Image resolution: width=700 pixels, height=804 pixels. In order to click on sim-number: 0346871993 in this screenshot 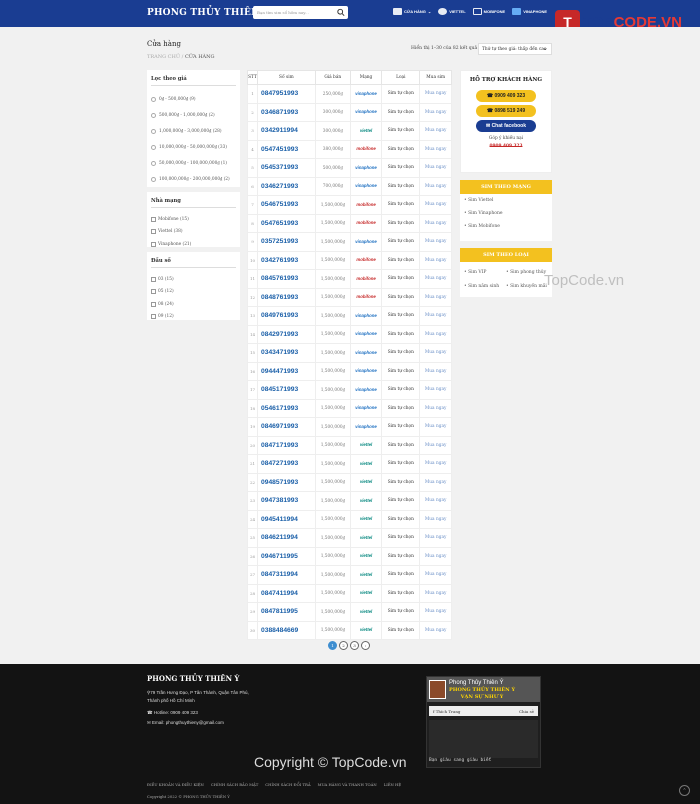, I will do `click(286, 112)`.